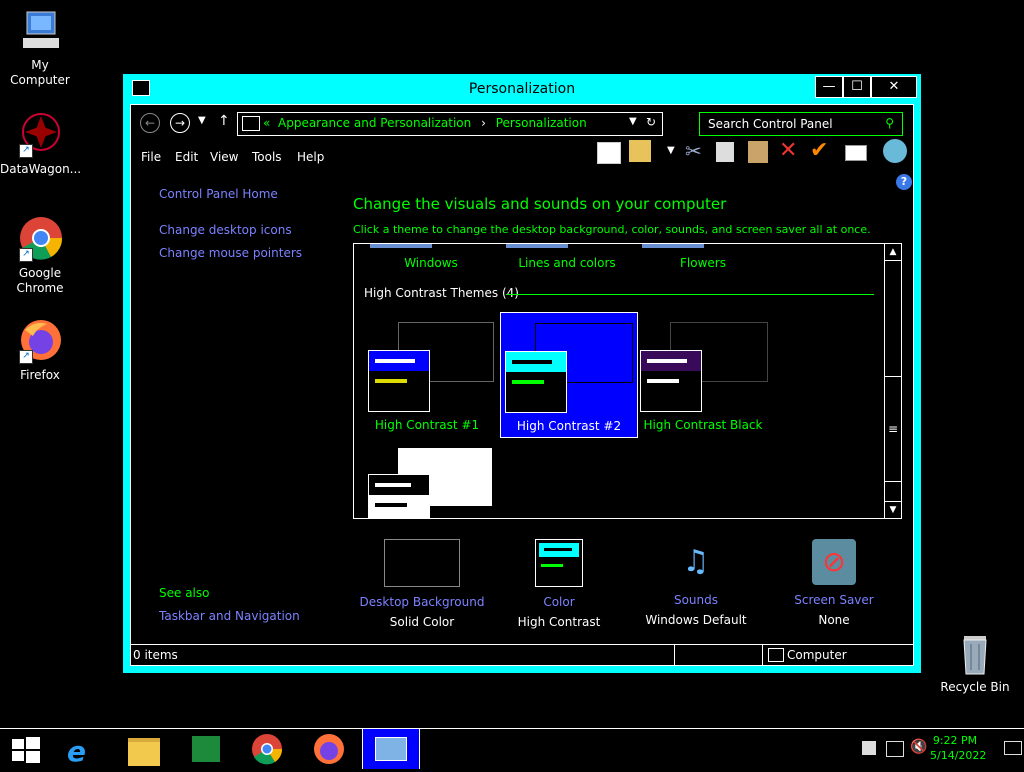 Image resolution: width=1024 pixels, height=772 pixels. I want to click on desktop-background-value: Solid Color, so click(422, 622).